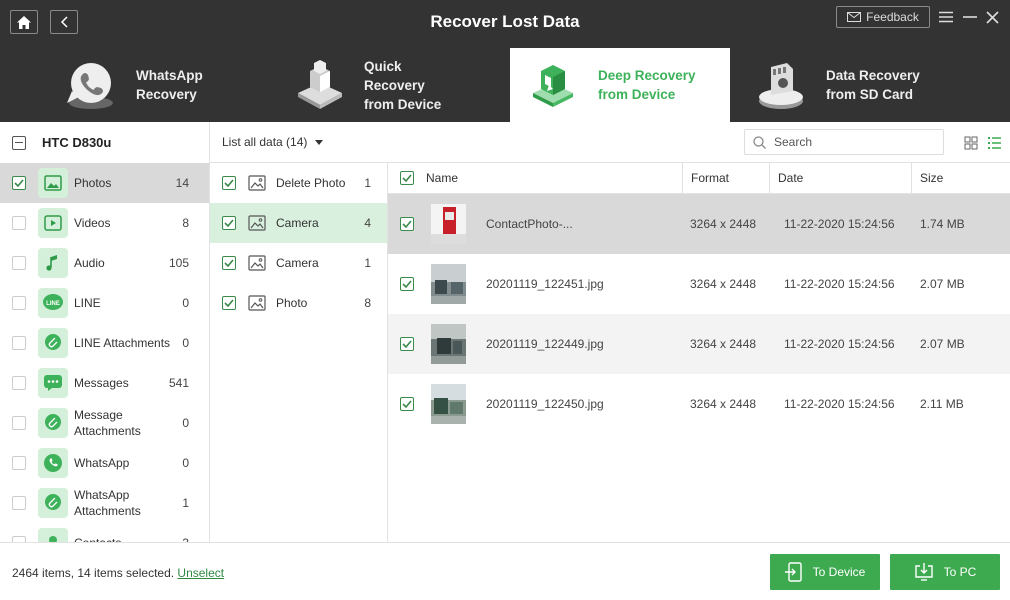  What do you see at coordinates (705, 178) in the screenshot?
I see `header-format: Format` at bounding box center [705, 178].